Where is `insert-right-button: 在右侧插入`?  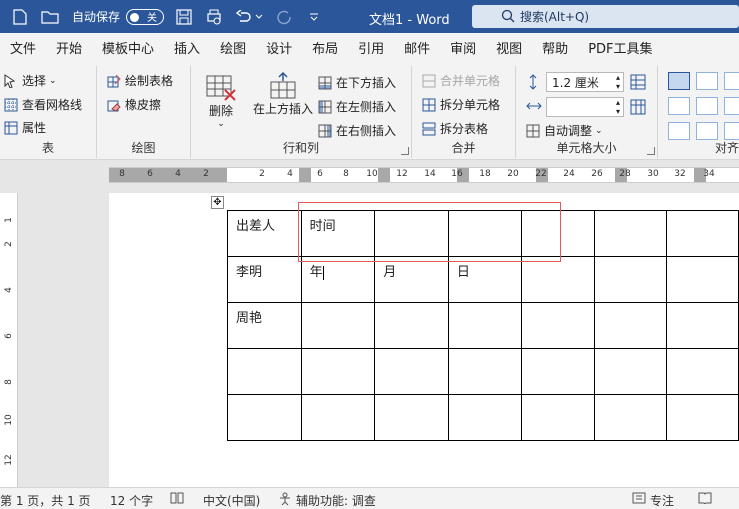 insert-right-button: 在右侧插入 is located at coordinates (357, 130).